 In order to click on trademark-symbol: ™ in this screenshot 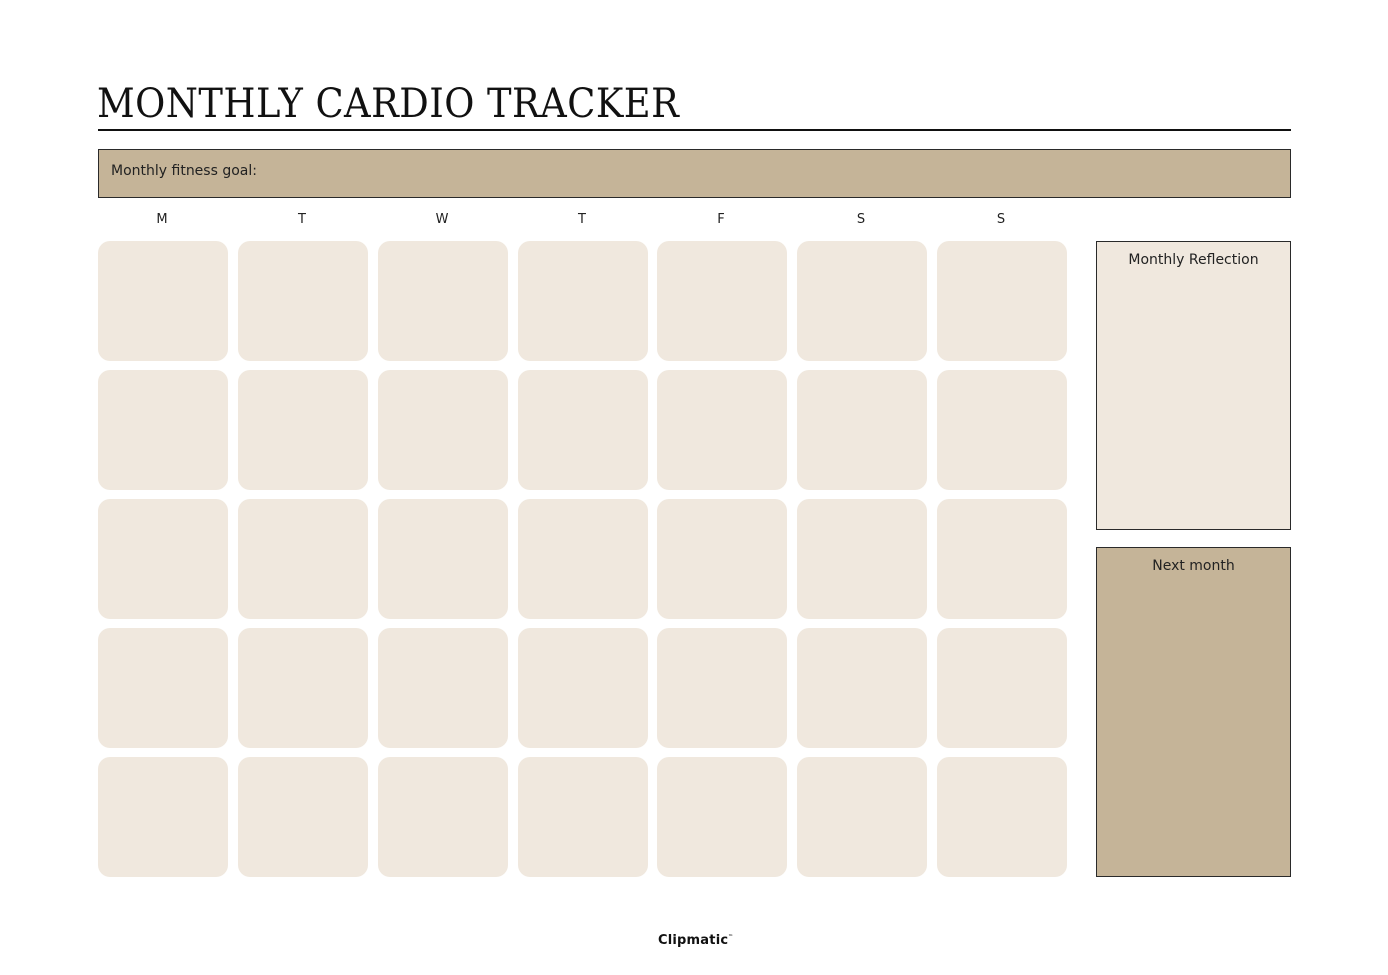, I will do `click(731, 937)`.